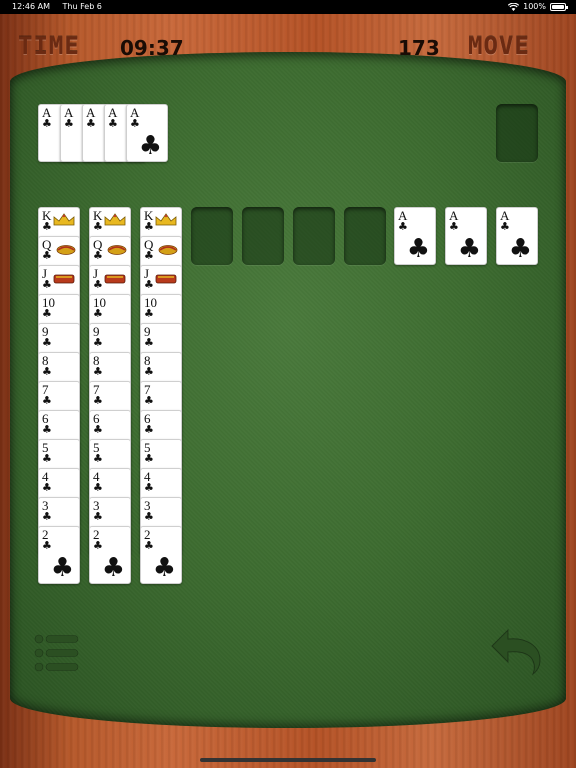 Image resolution: width=576 pixels, height=768 pixels. I want to click on waste-card: A ♣ ♣, so click(147, 133).